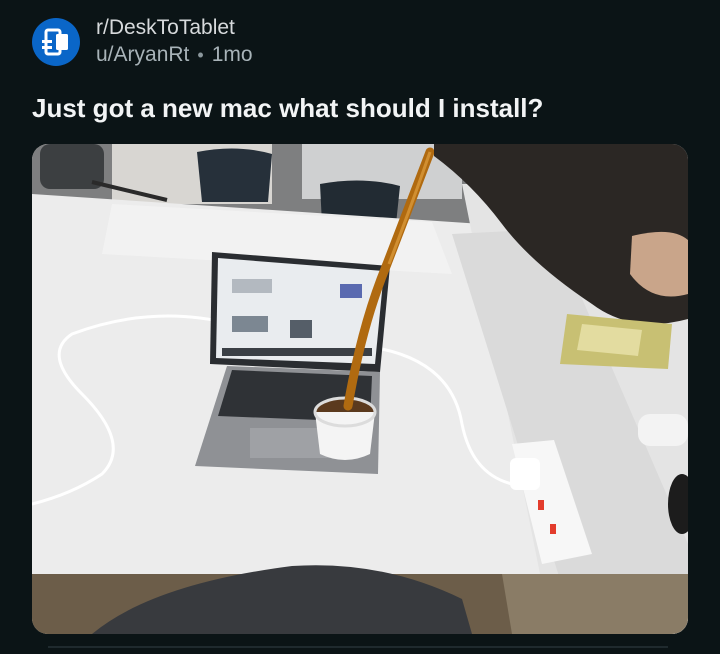 This screenshot has width=720, height=654. I want to click on post-header: r/DeskToTablet u/AryanRt • 1mo, so click(142, 42).